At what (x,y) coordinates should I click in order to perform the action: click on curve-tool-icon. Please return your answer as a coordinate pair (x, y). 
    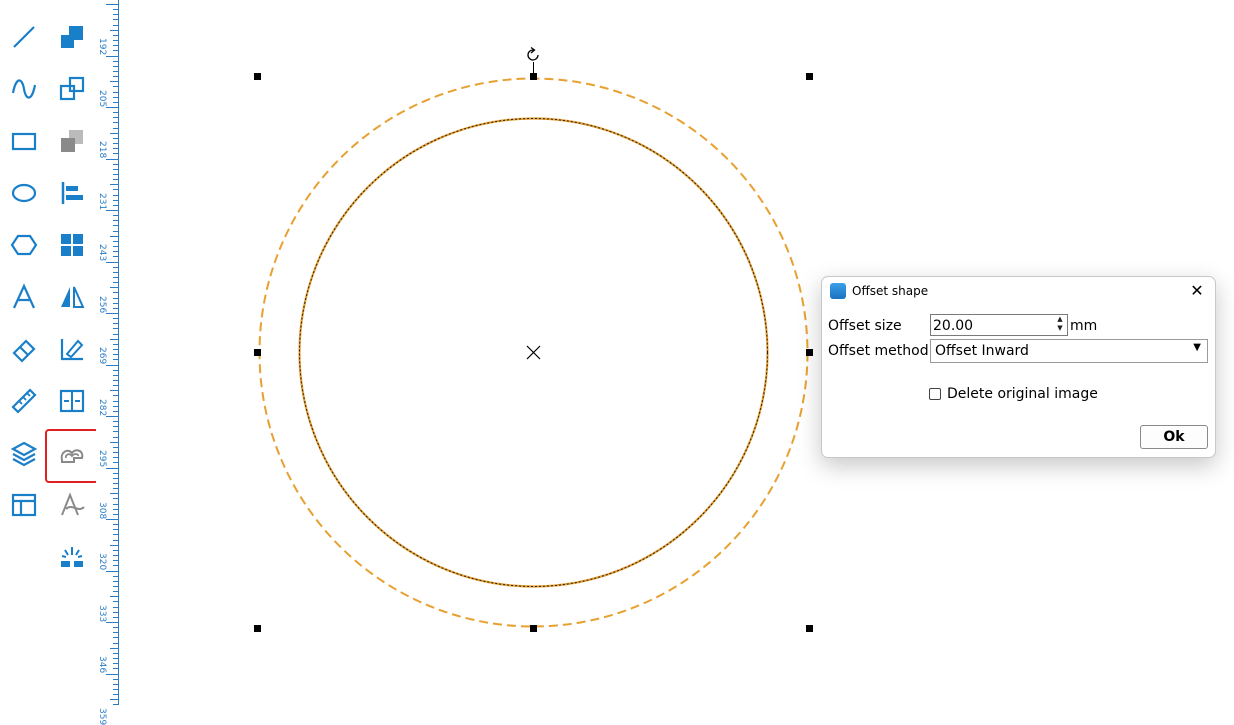
    Looking at the image, I should click on (24, 89).